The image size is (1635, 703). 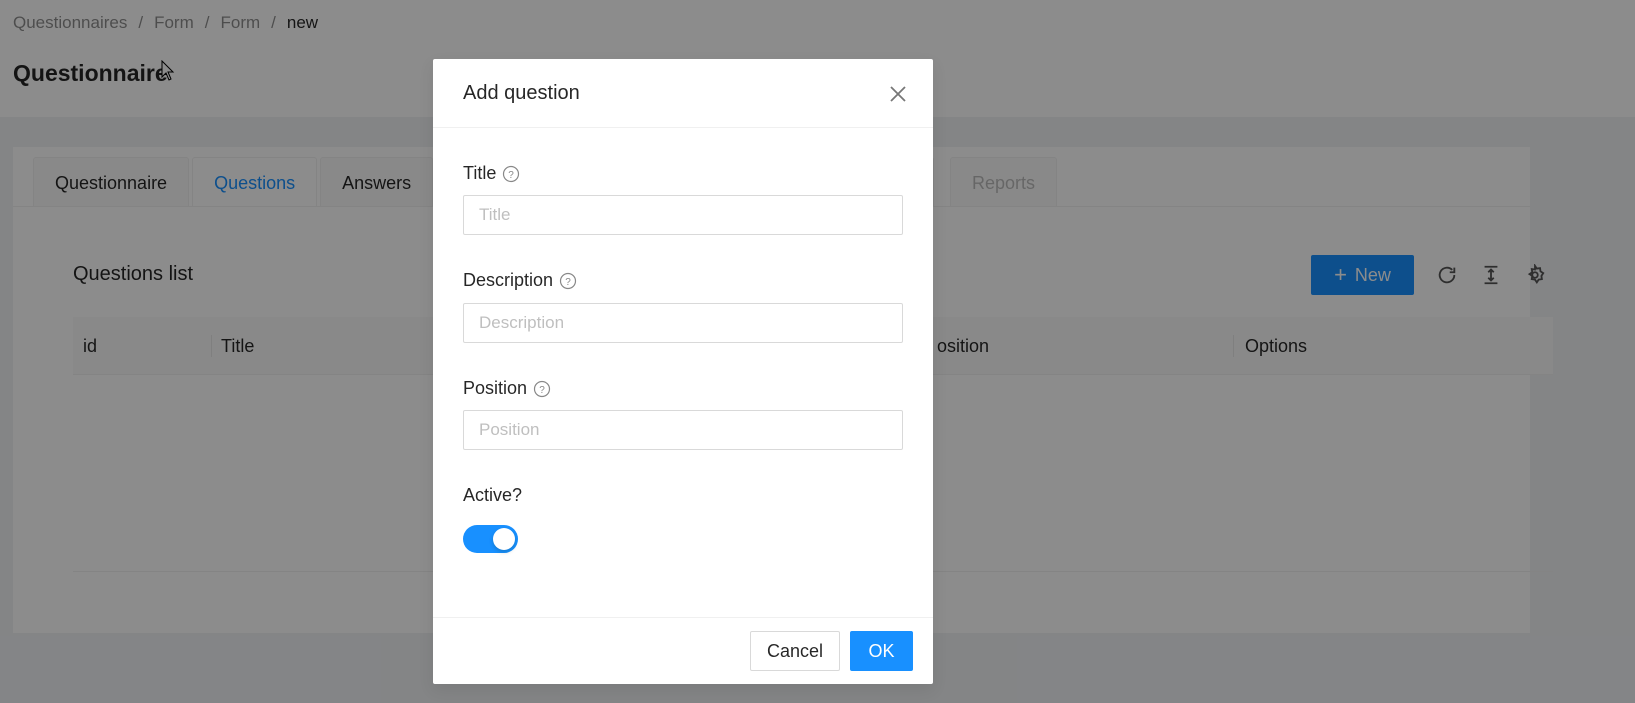 I want to click on description-label-text: Description, so click(x=508, y=280).